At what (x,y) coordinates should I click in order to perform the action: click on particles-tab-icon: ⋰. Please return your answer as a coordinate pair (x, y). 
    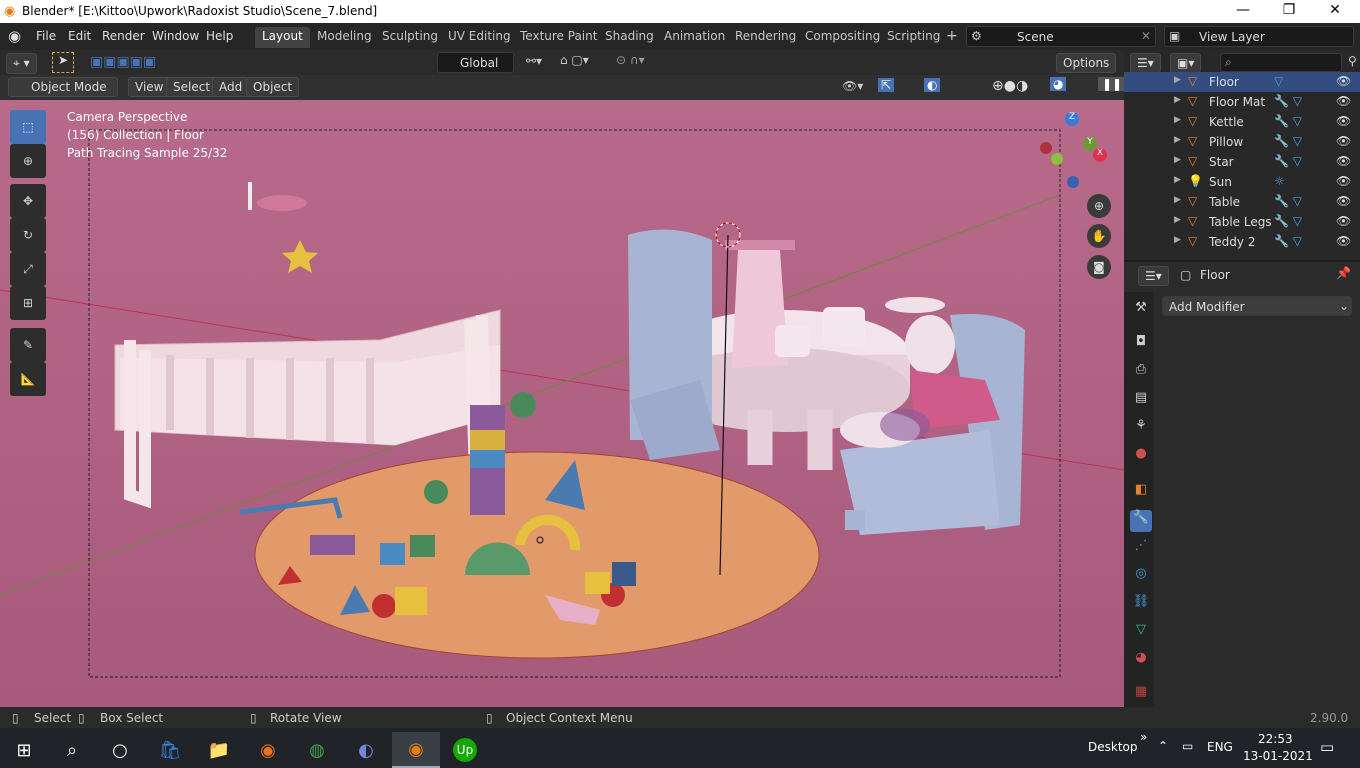
    Looking at the image, I should click on (1141, 549).